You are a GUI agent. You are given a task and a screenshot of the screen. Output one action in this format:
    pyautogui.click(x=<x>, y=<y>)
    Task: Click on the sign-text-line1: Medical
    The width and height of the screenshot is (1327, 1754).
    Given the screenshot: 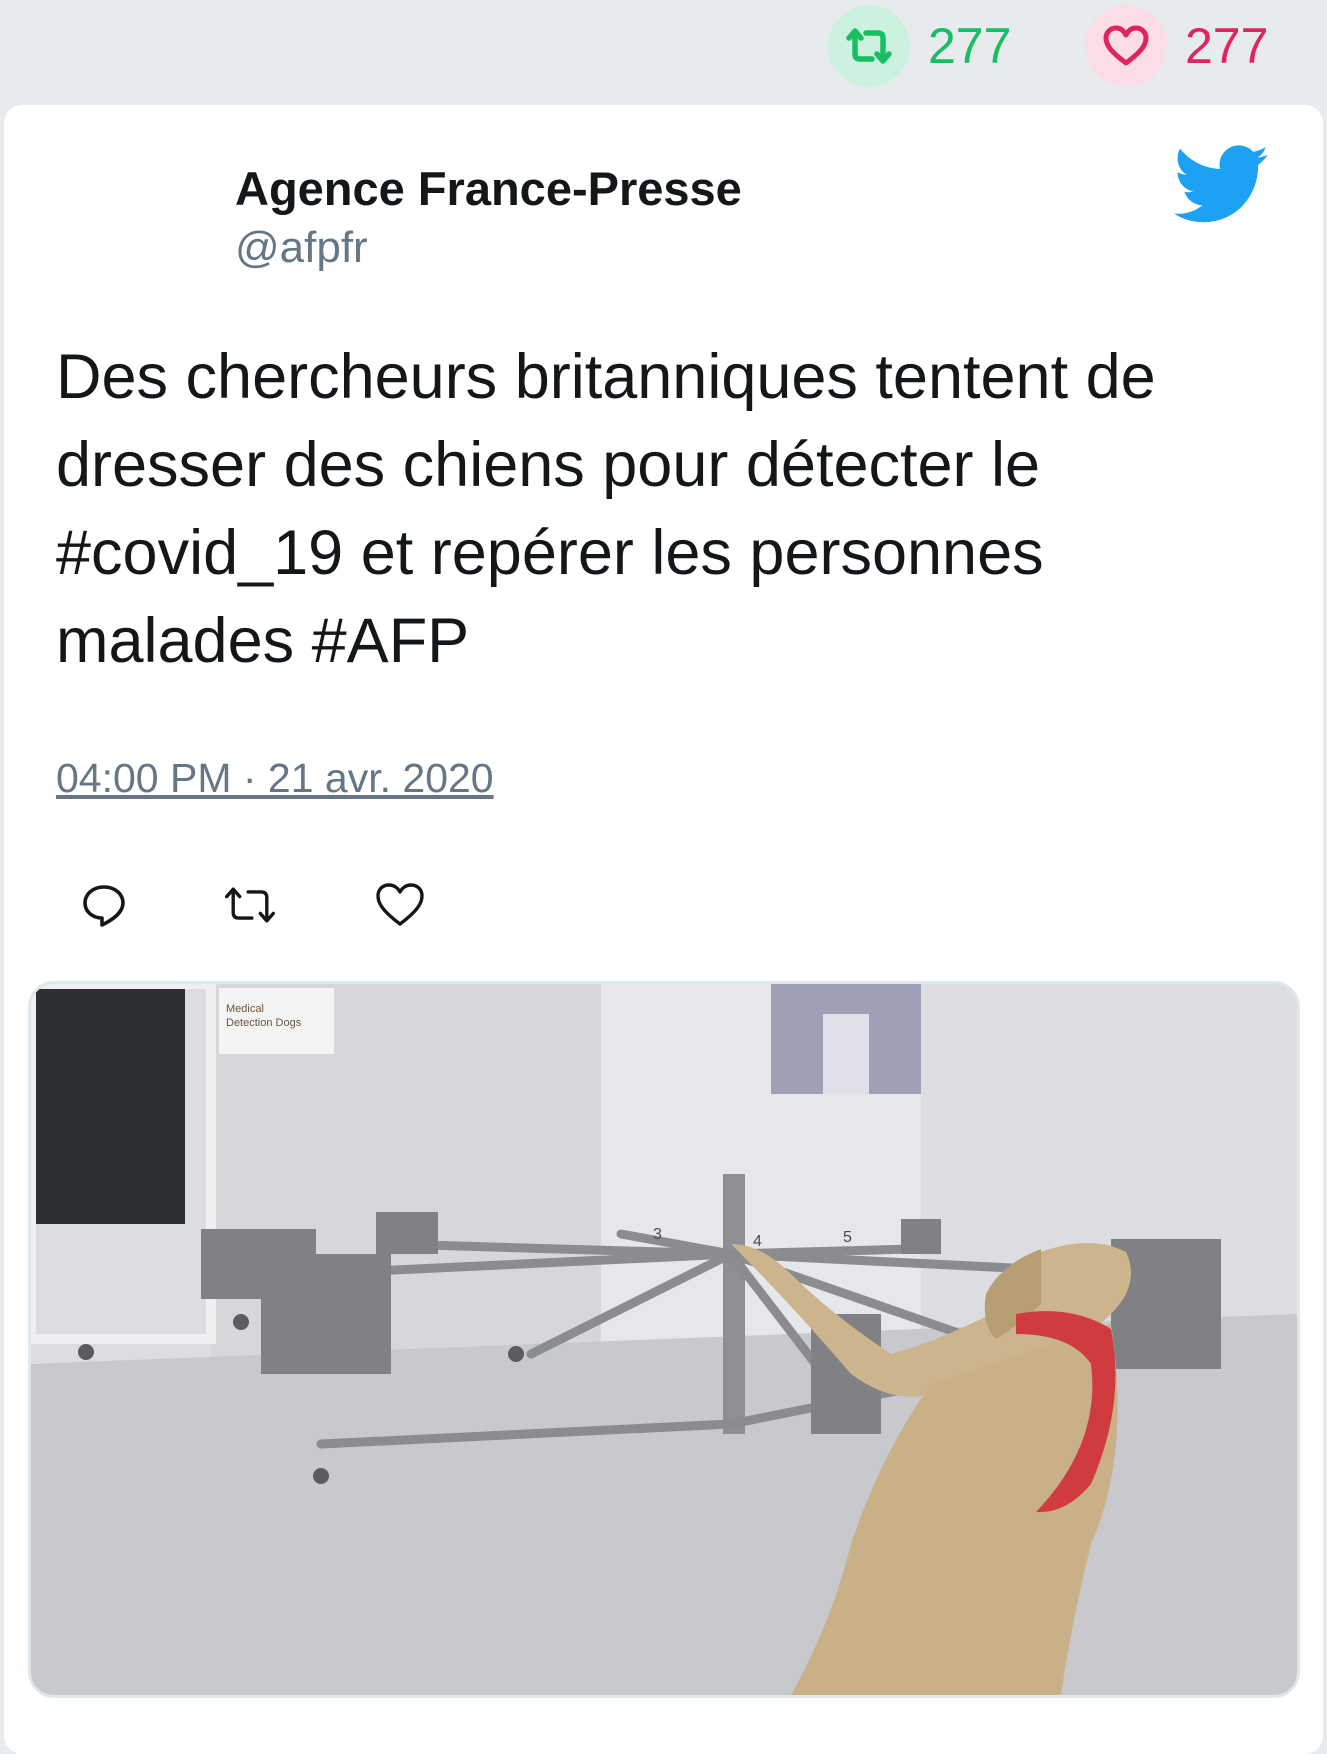 What is the action you would take?
    pyautogui.click(x=245, y=1009)
    